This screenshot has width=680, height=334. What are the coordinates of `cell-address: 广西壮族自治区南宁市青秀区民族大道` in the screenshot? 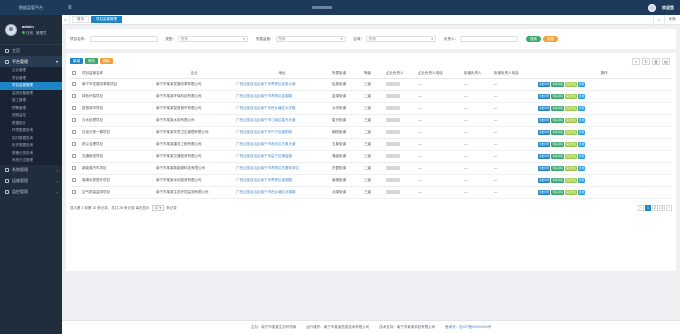 It's located at (282, 84).